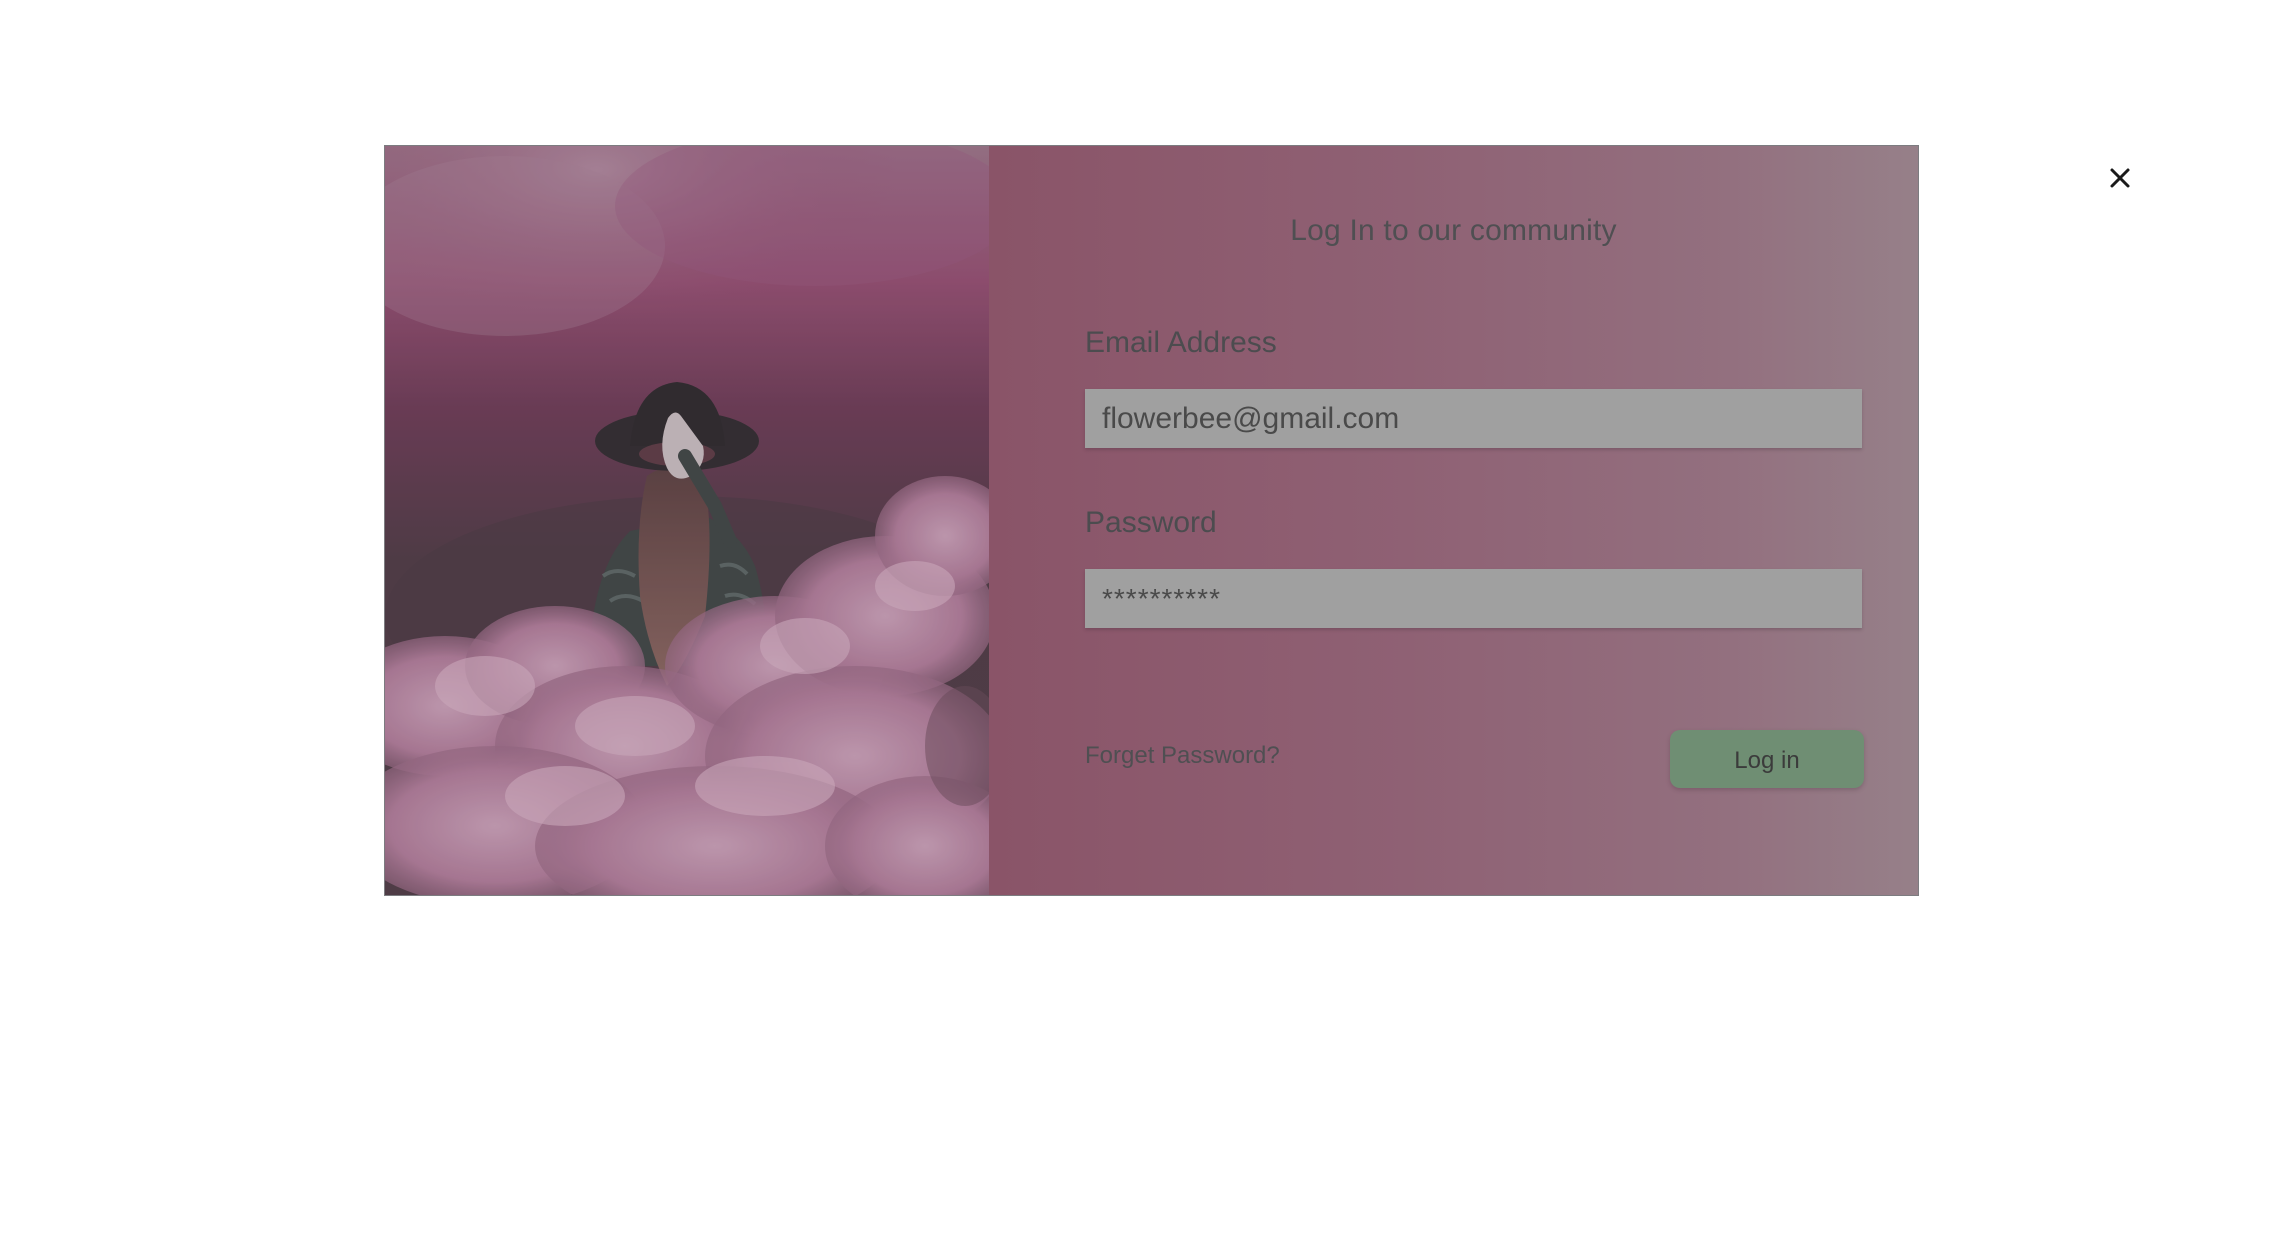  Describe the element at coordinates (1181, 342) in the screenshot. I see `email-label: Email Address` at that location.